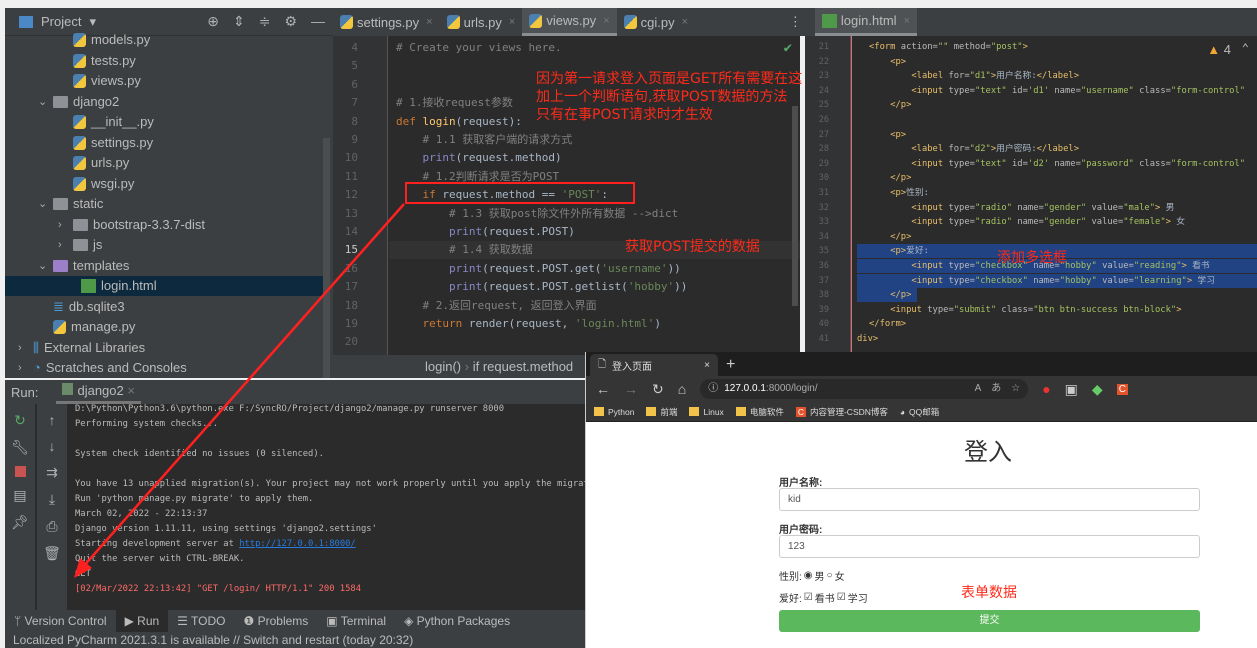 The width and height of the screenshot is (1257, 648). I want to click on project-title: Project, so click(61, 21).